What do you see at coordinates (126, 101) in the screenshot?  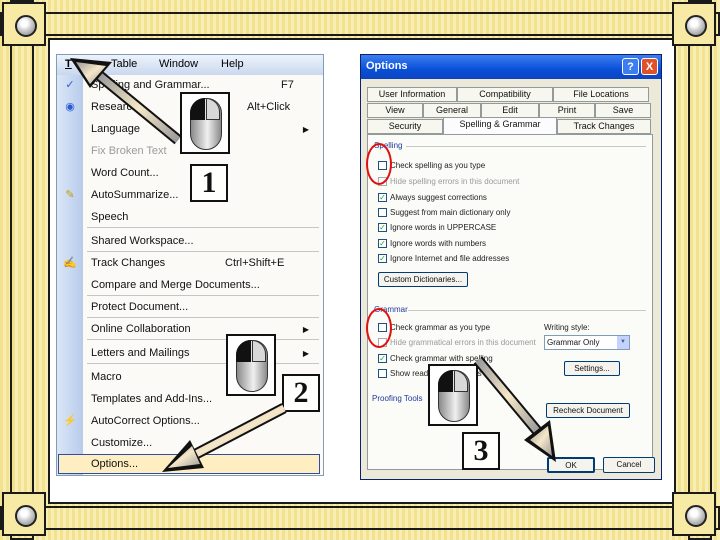 I see `arrow-to-tools-menu` at bounding box center [126, 101].